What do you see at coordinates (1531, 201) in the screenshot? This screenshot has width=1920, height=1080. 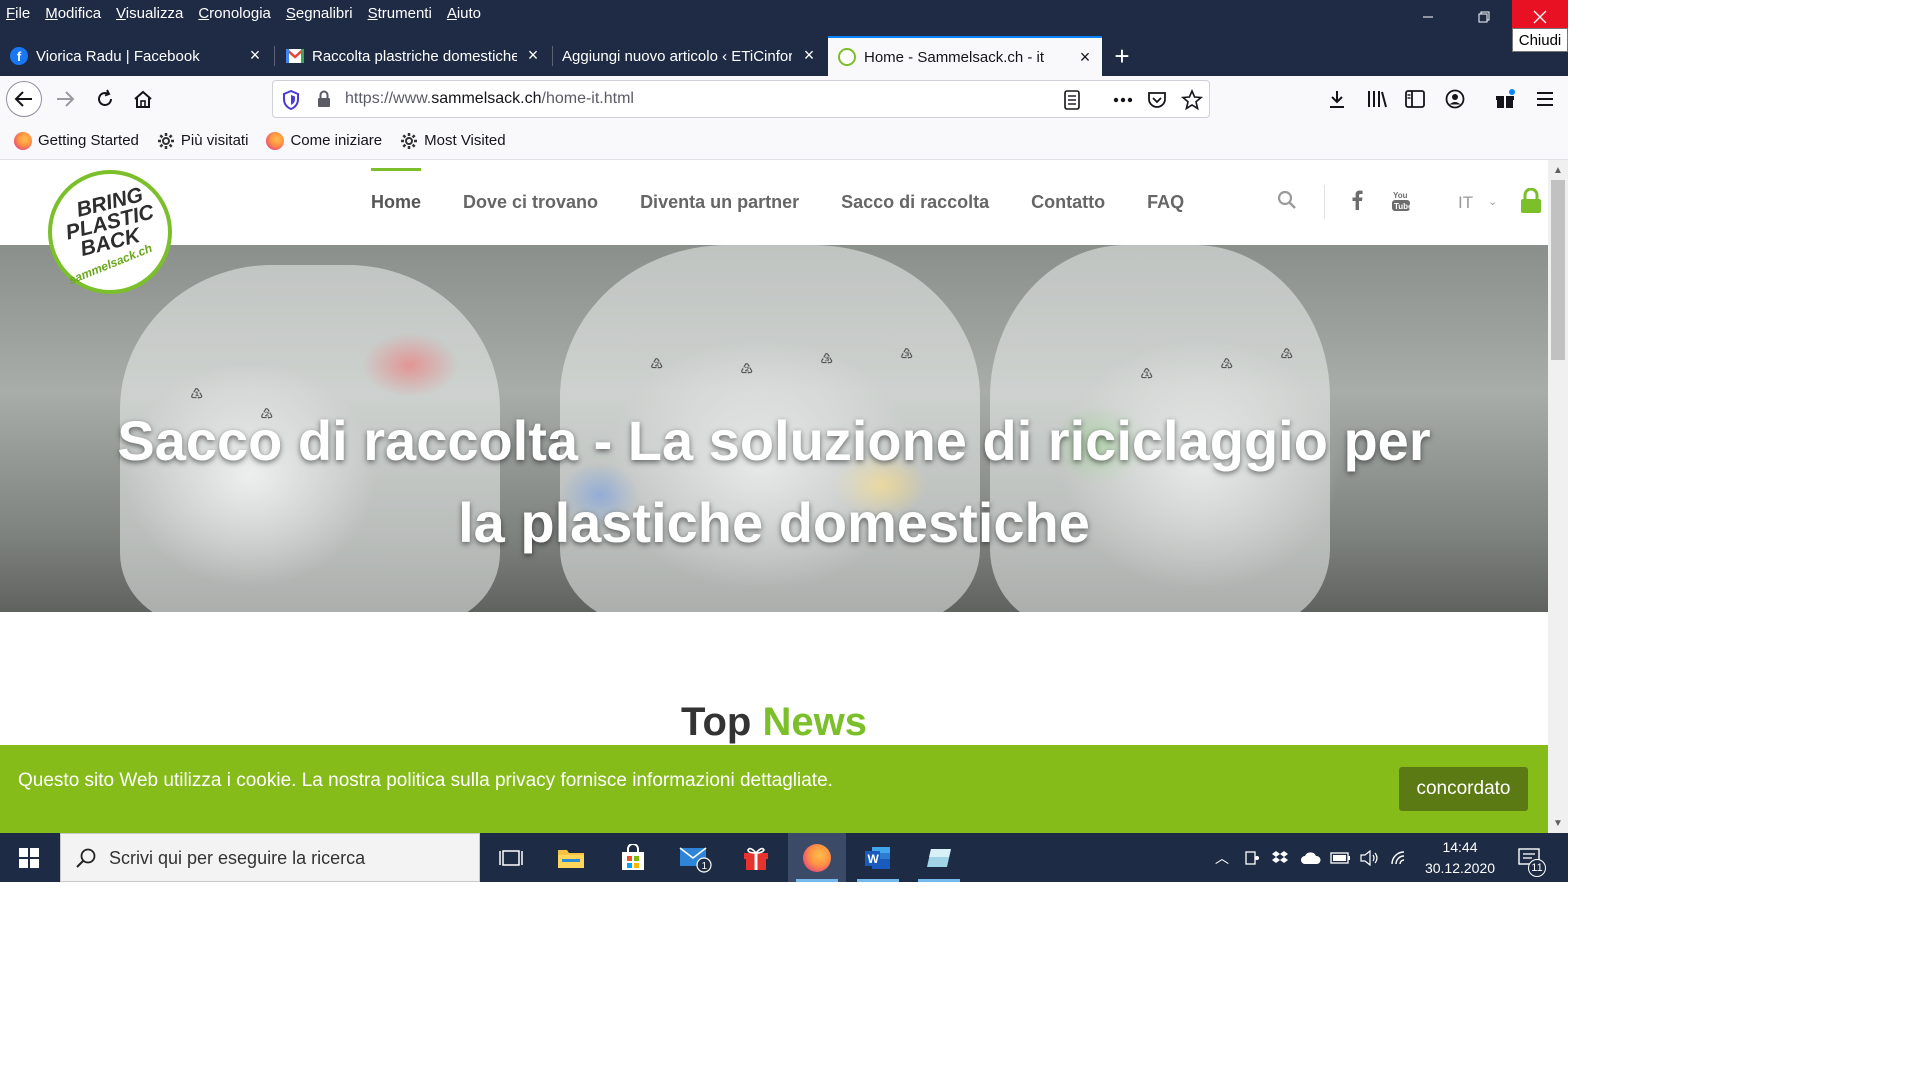 I see `login-button` at bounding box center [1531, 201].